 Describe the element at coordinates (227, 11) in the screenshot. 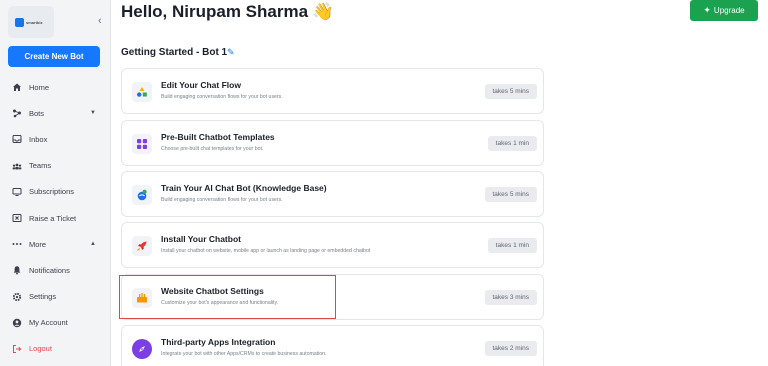

I see `page-greeting: Hello, Nirupam Sharma 👋` at that location.